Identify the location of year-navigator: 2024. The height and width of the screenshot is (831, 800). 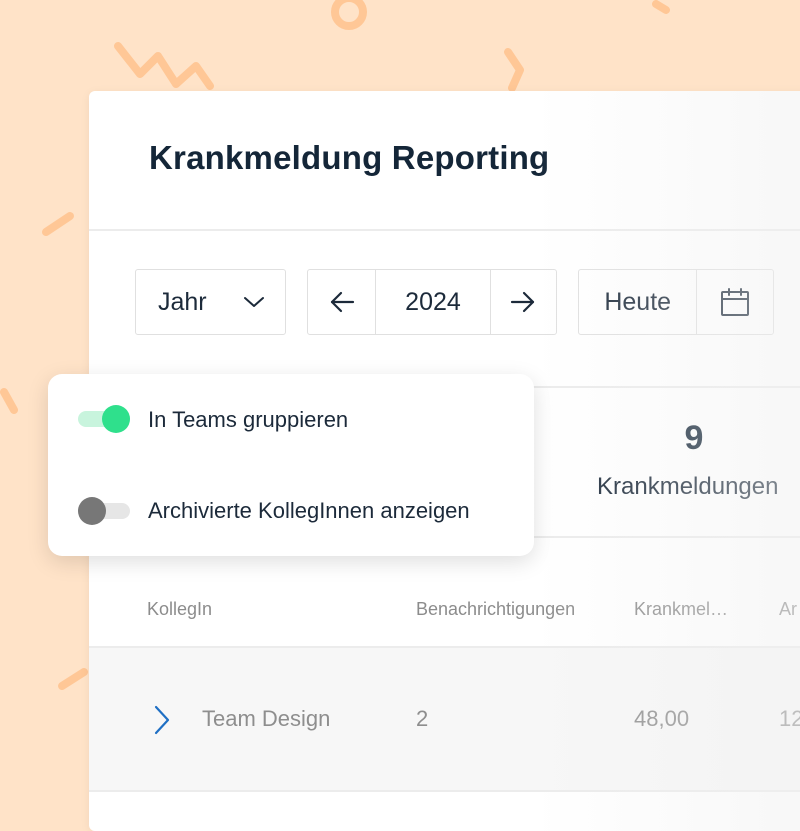
(432, 302).